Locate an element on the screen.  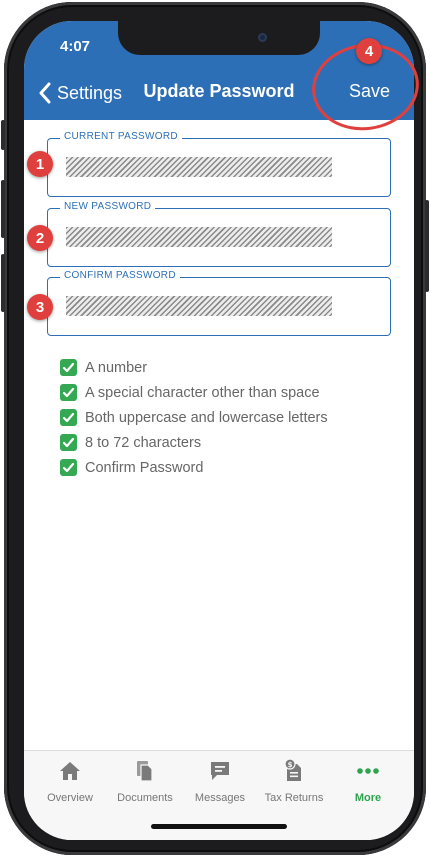
chevron-left-icon is located at coordinates (45, 93).